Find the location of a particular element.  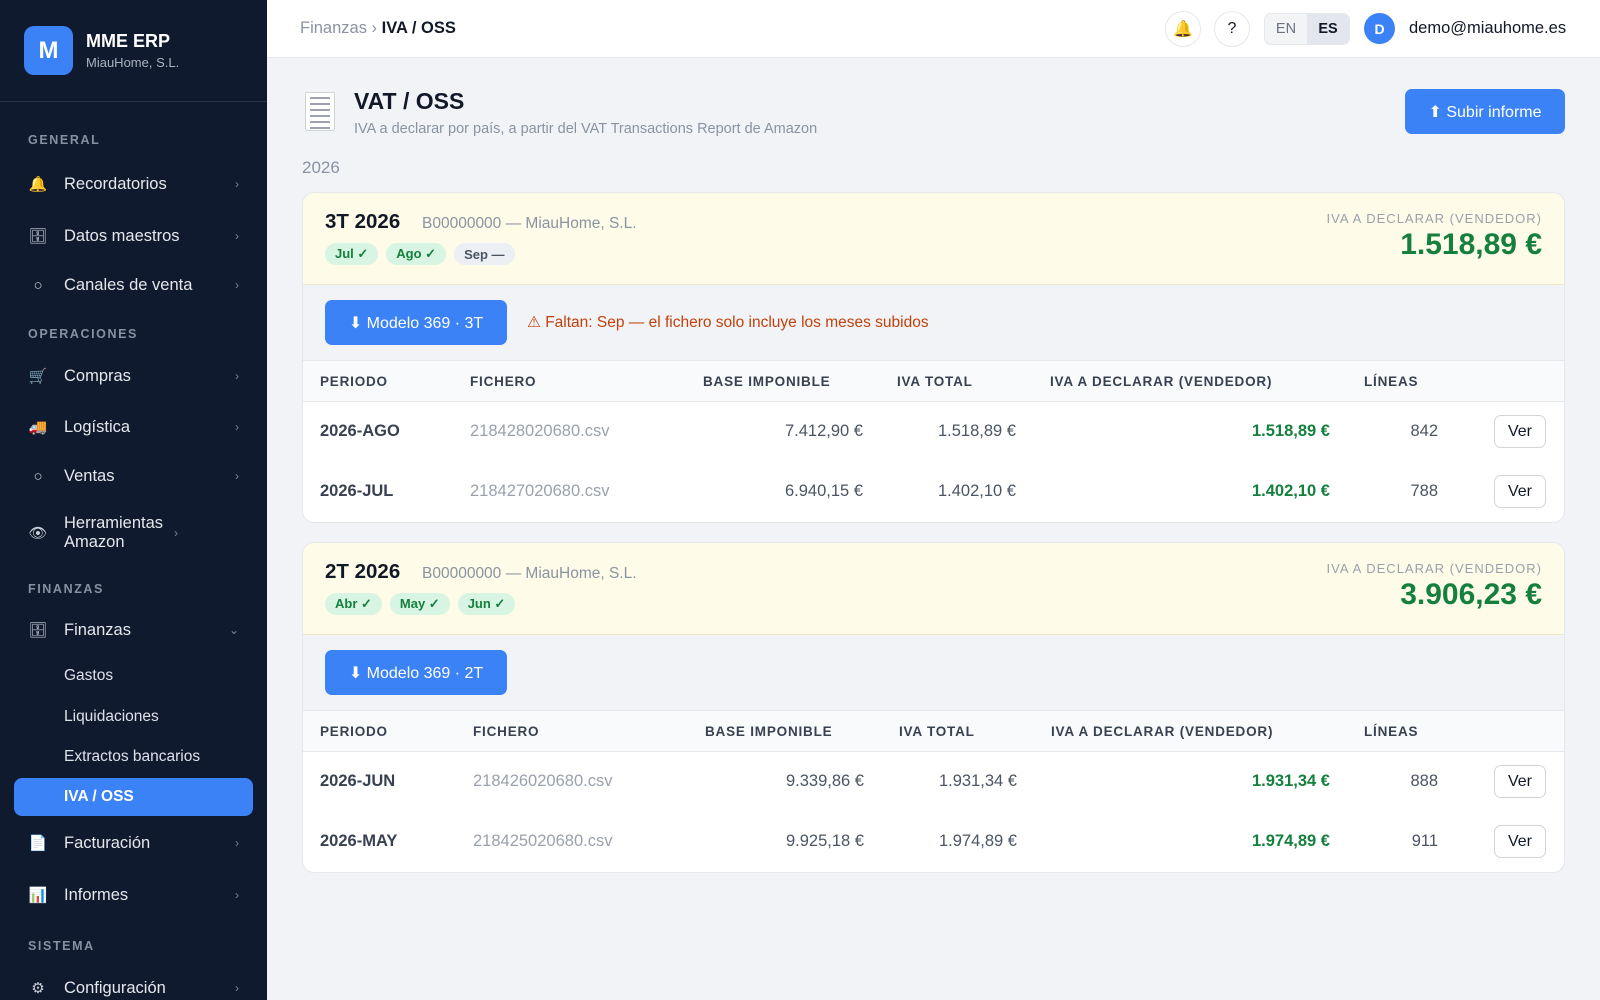

sidebar-subitem-liquidaciones: Liquidaciones is located at coordinates (133, 717).